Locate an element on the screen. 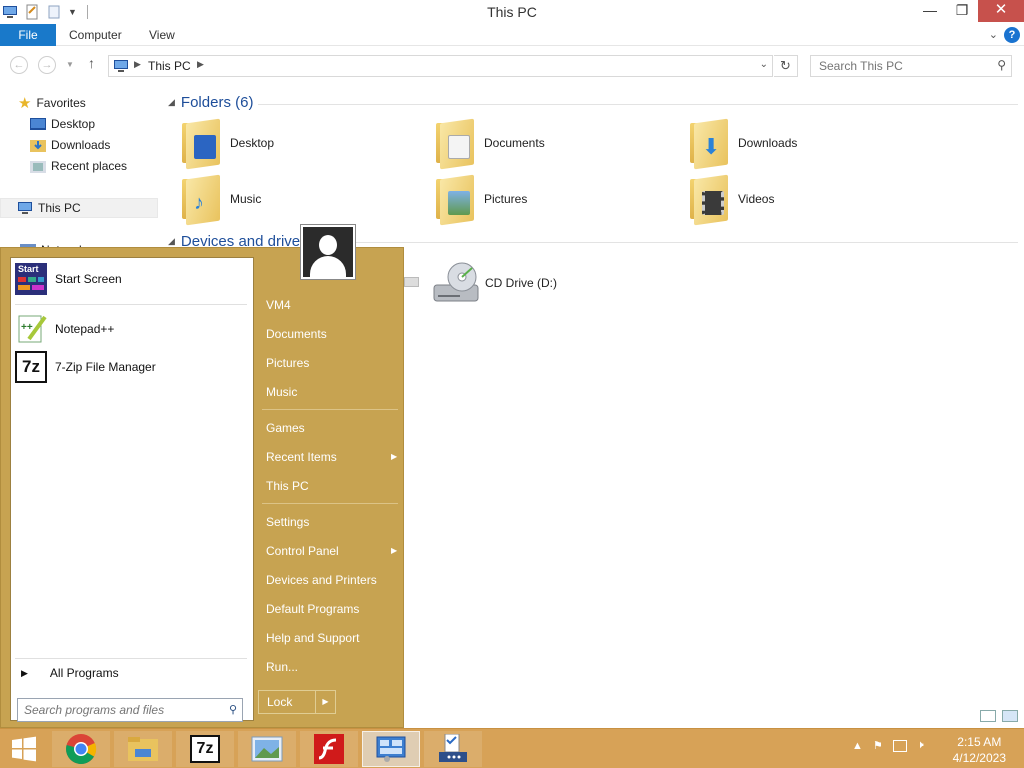  link-documents: Documents is located at coordinates (296, 334).